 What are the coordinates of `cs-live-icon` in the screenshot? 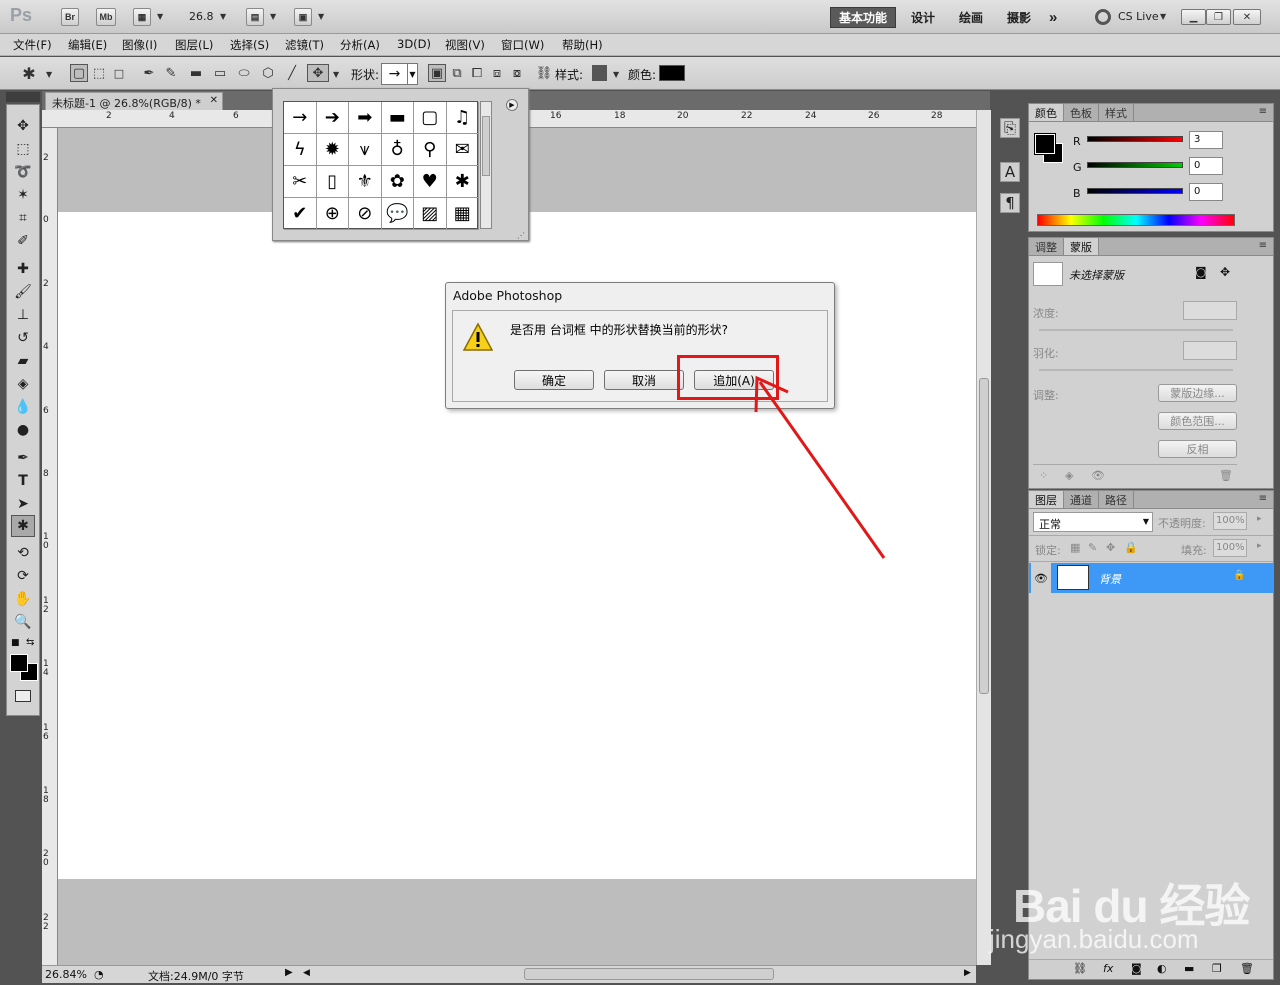 It's located at (1103, 17).